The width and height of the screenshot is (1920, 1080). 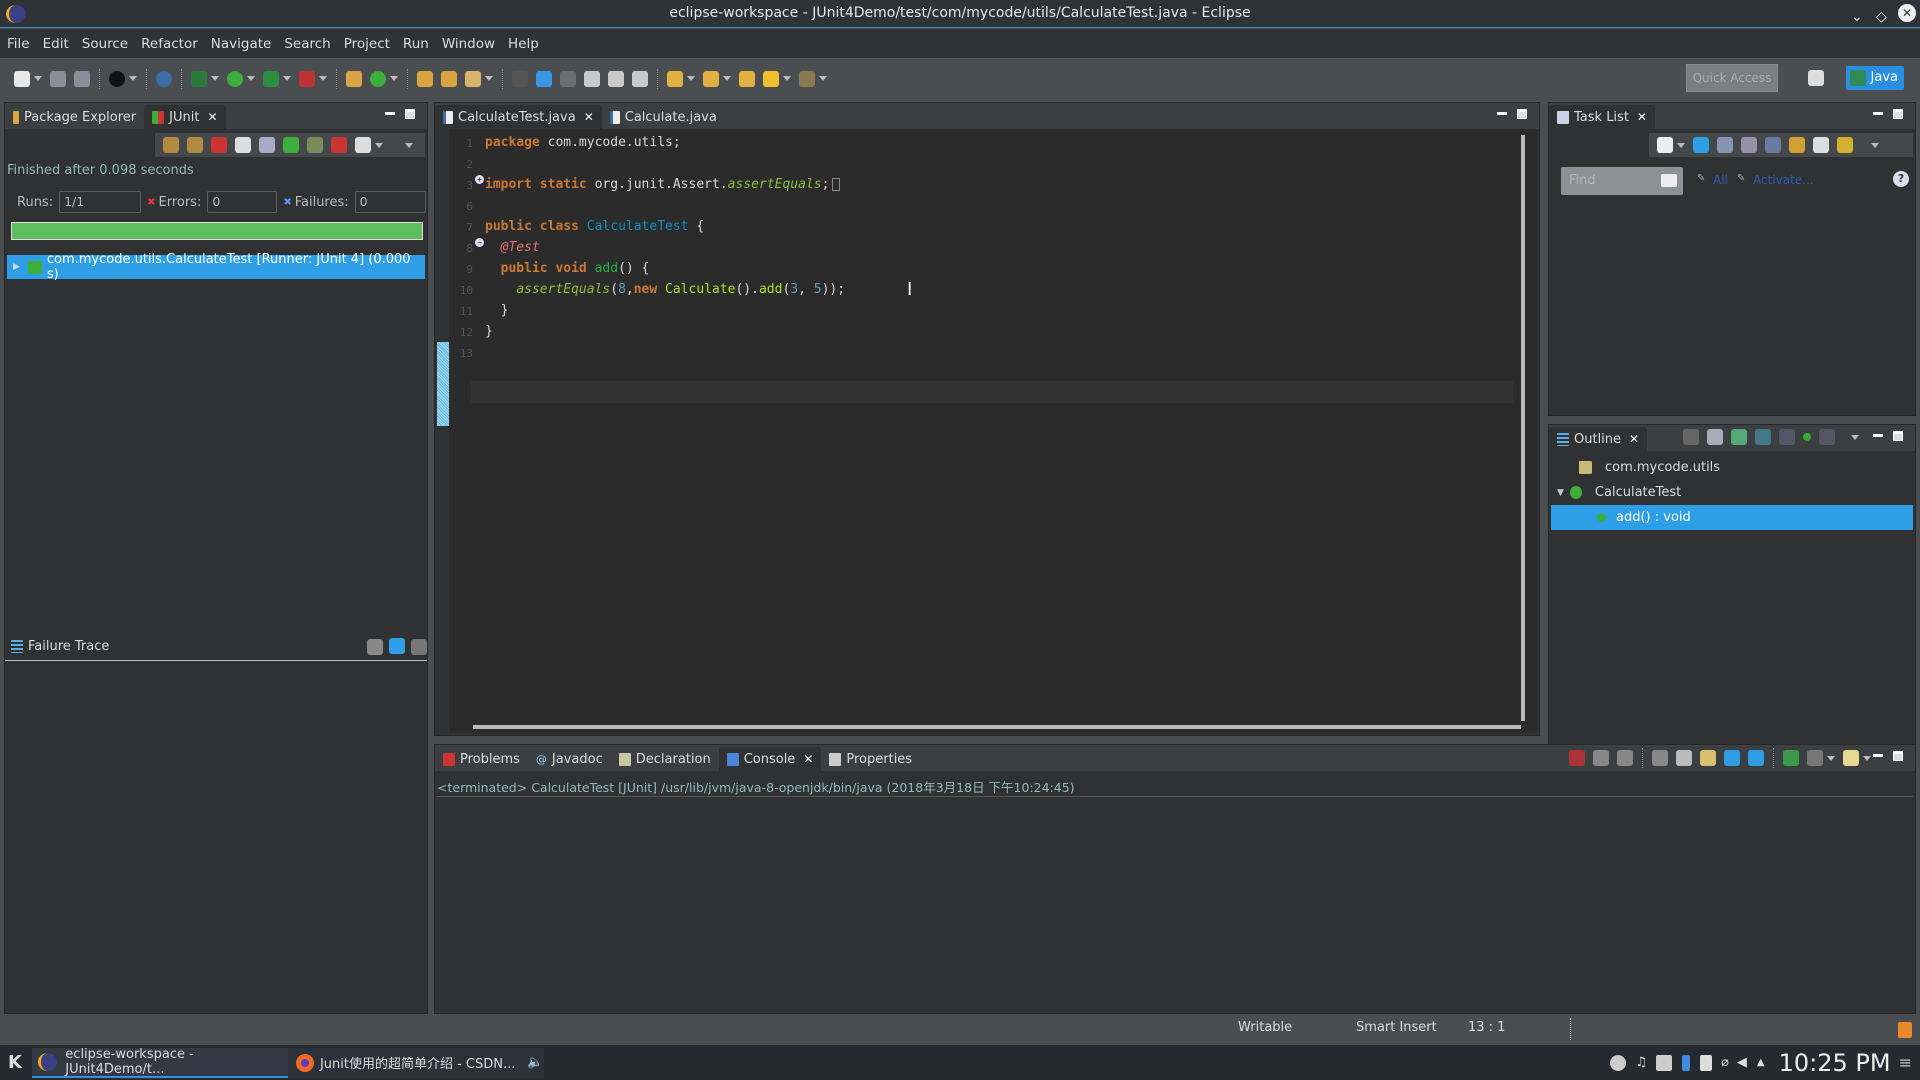 What do you see at coordinates (74, 117) in the screenshot?
I see `tab-package-explorer: Package Explorer` at bounding box center [74, 117].